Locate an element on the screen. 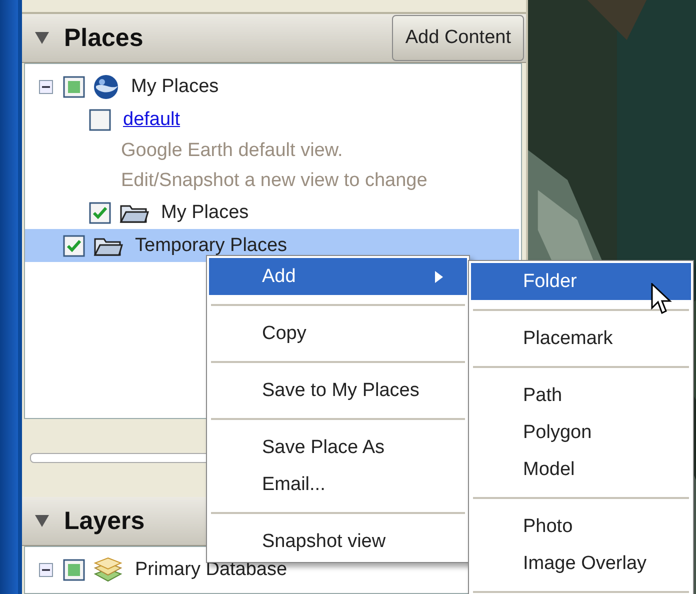  menu-item: Folder is located at coordinates (581, 281).